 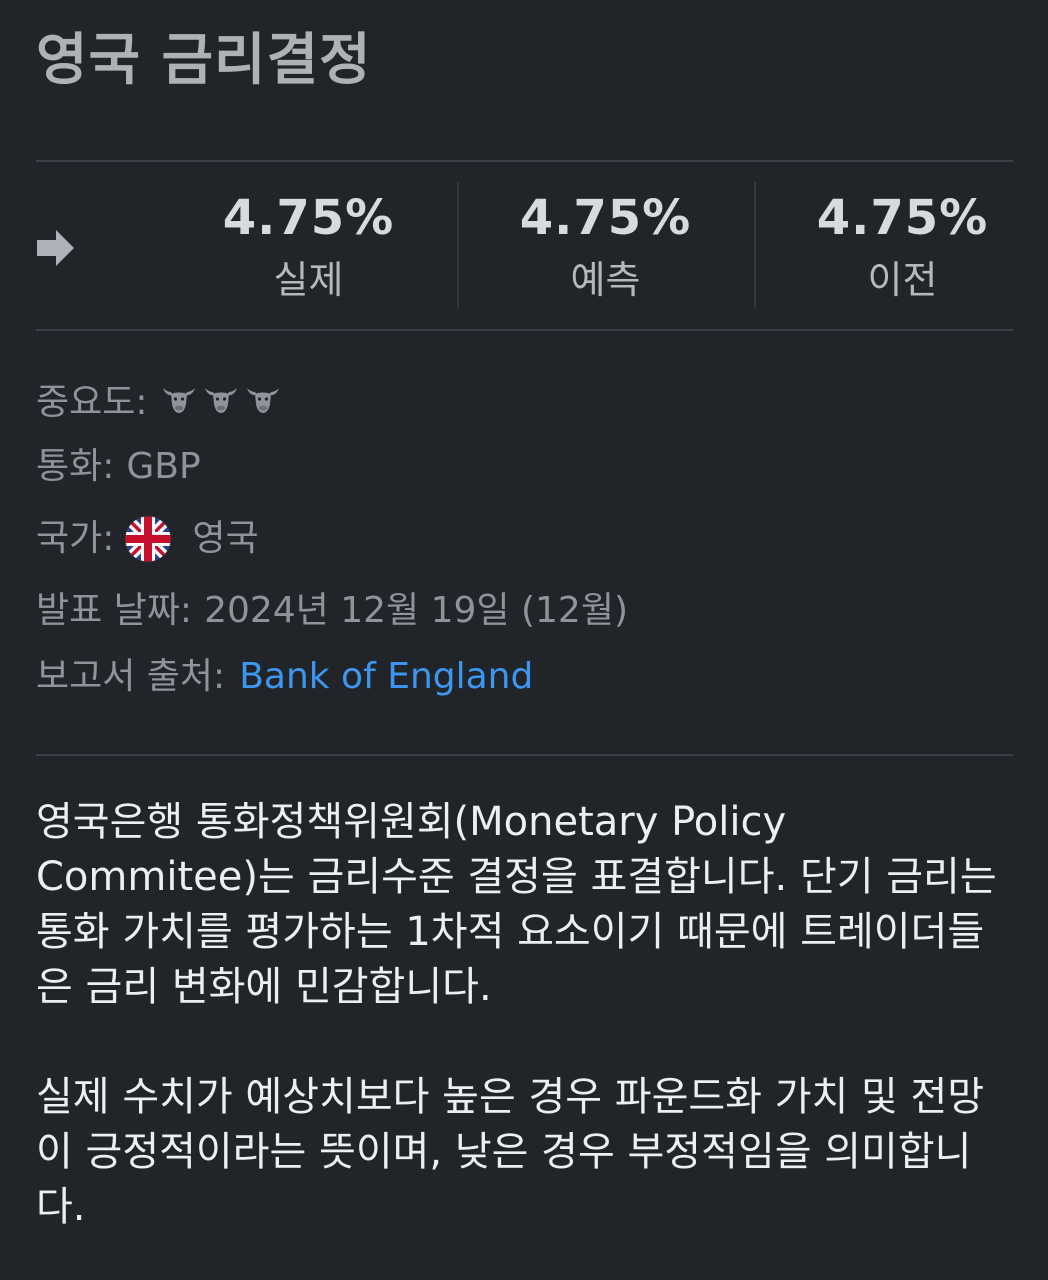 I want to click on importance-row: 중요도:, so click(x=158, y=403).